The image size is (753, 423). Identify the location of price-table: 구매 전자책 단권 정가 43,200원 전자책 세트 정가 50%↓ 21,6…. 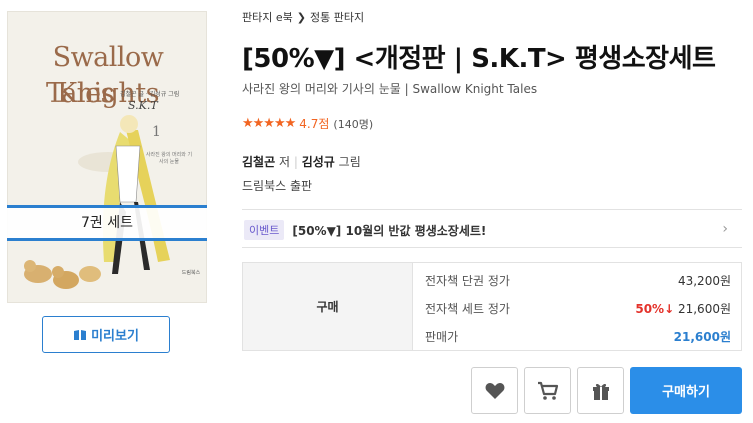
(492, 306).